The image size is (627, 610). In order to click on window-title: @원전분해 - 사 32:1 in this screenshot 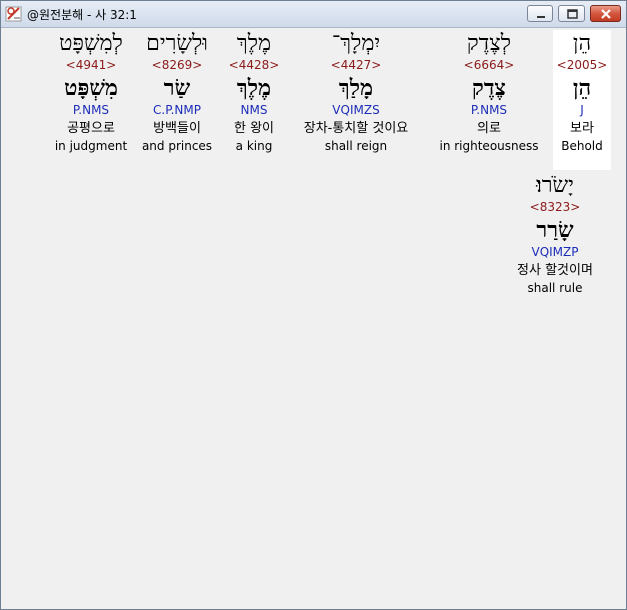, I will do `click(82, 15)`.